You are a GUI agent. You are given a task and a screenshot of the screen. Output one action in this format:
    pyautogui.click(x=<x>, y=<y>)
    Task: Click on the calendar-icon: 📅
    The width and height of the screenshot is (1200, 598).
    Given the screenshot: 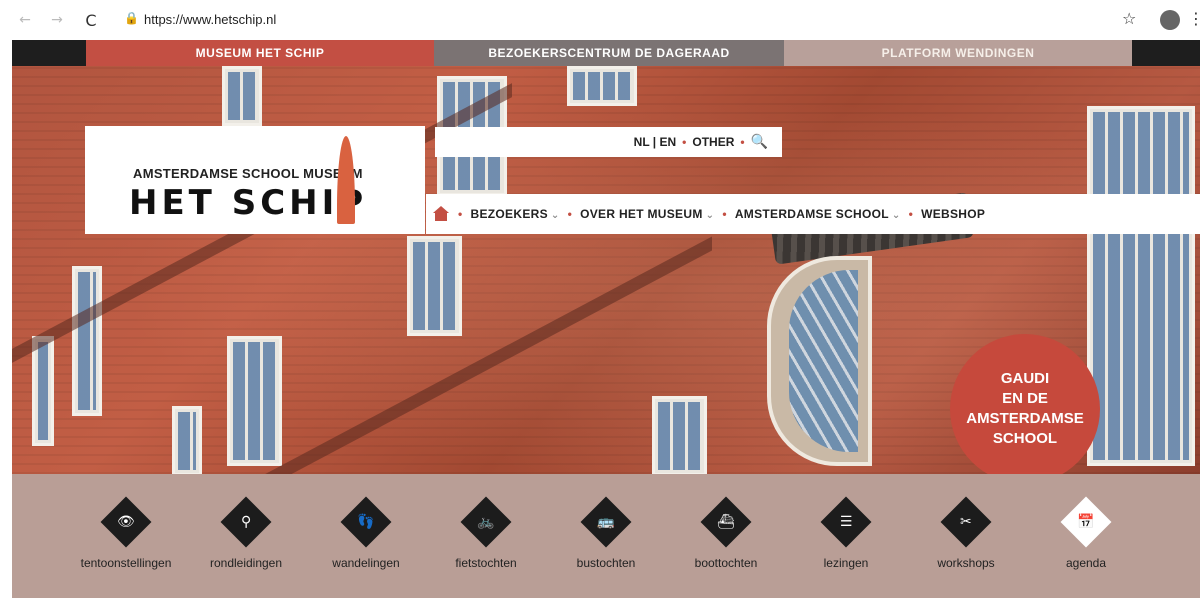 What is the action you would take?
    pyautogui.click(x=1086, y=522)
    